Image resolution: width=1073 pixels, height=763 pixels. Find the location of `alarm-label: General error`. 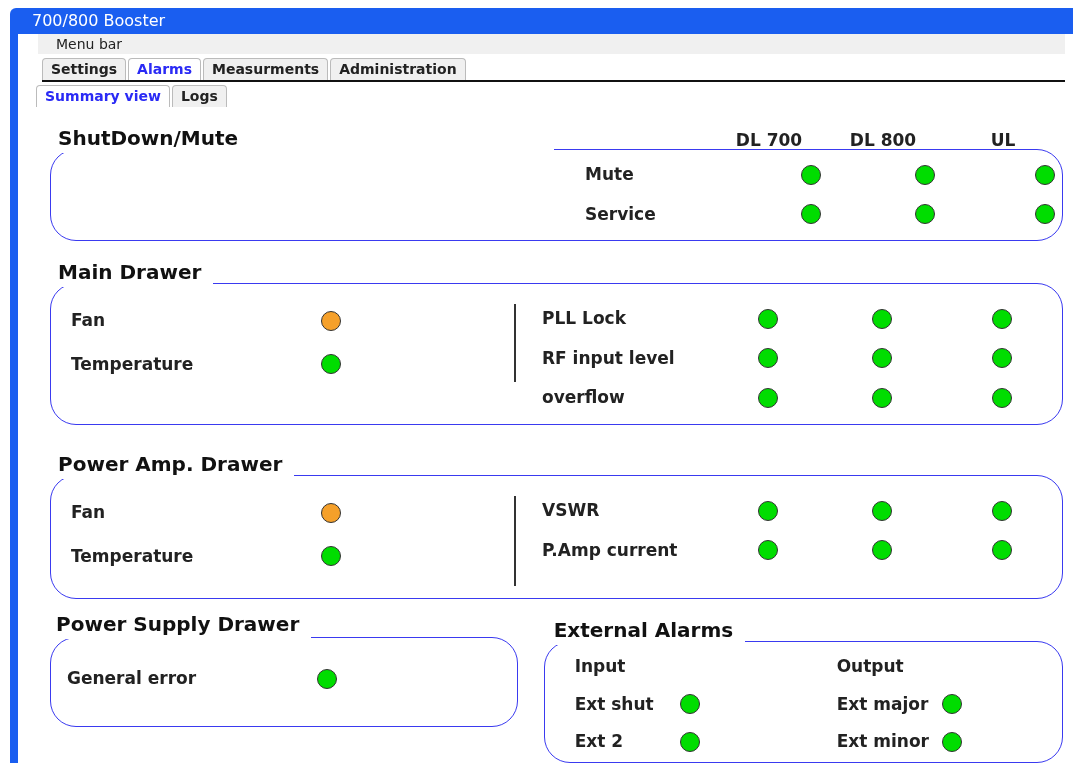

alarm-label: General error is located at coordinates (132, 678).